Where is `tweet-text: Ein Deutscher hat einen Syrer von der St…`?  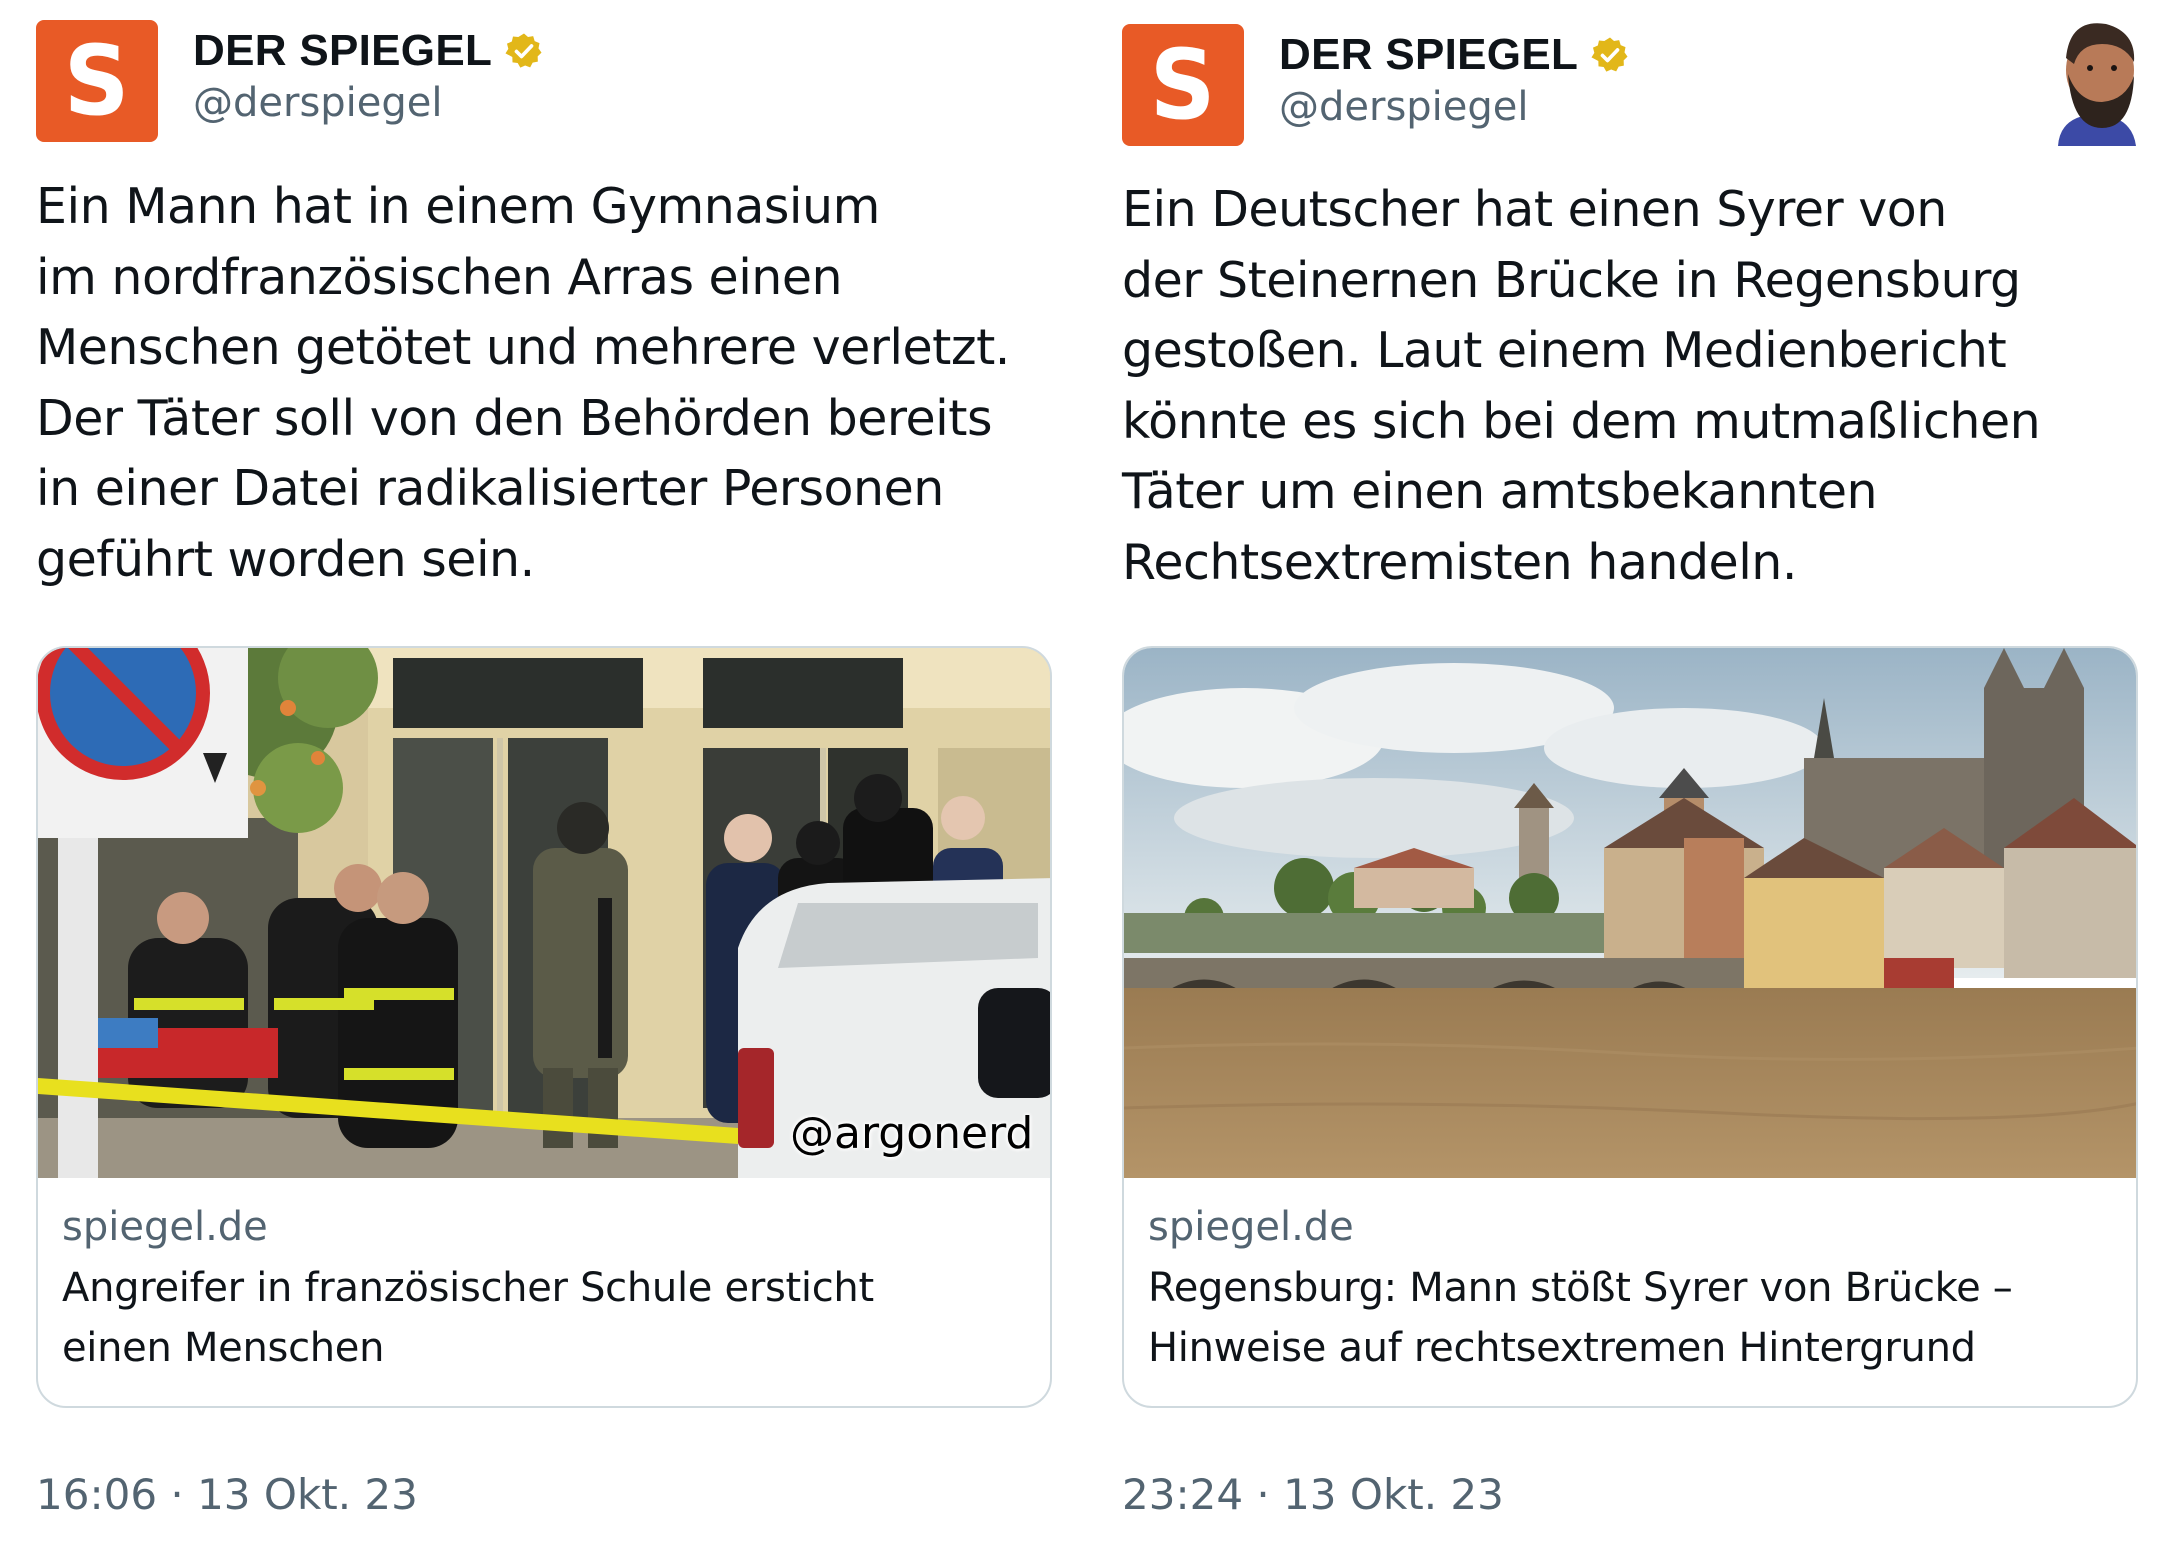
tweet-text: Ein Deutscher hat einen Syrer von der St… is located at coordinates (1627, 386).